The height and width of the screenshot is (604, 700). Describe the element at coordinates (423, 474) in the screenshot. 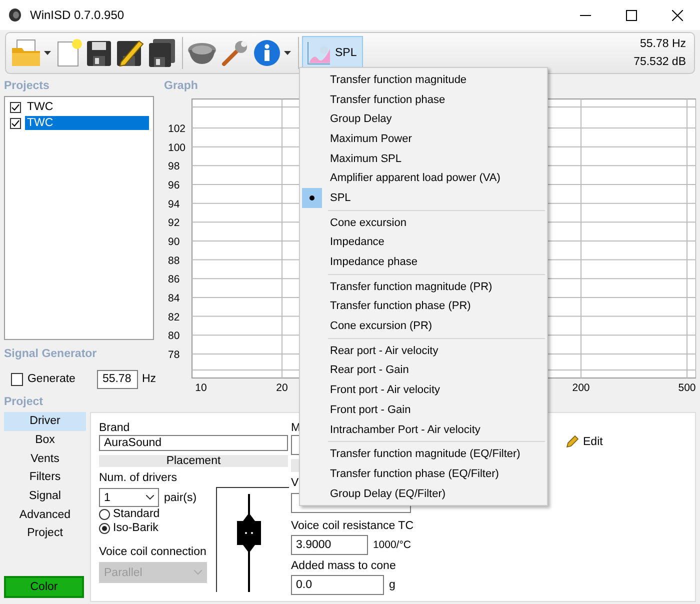

I see `menu-item: Transfer function phase (EQ/Filter)` at that location.